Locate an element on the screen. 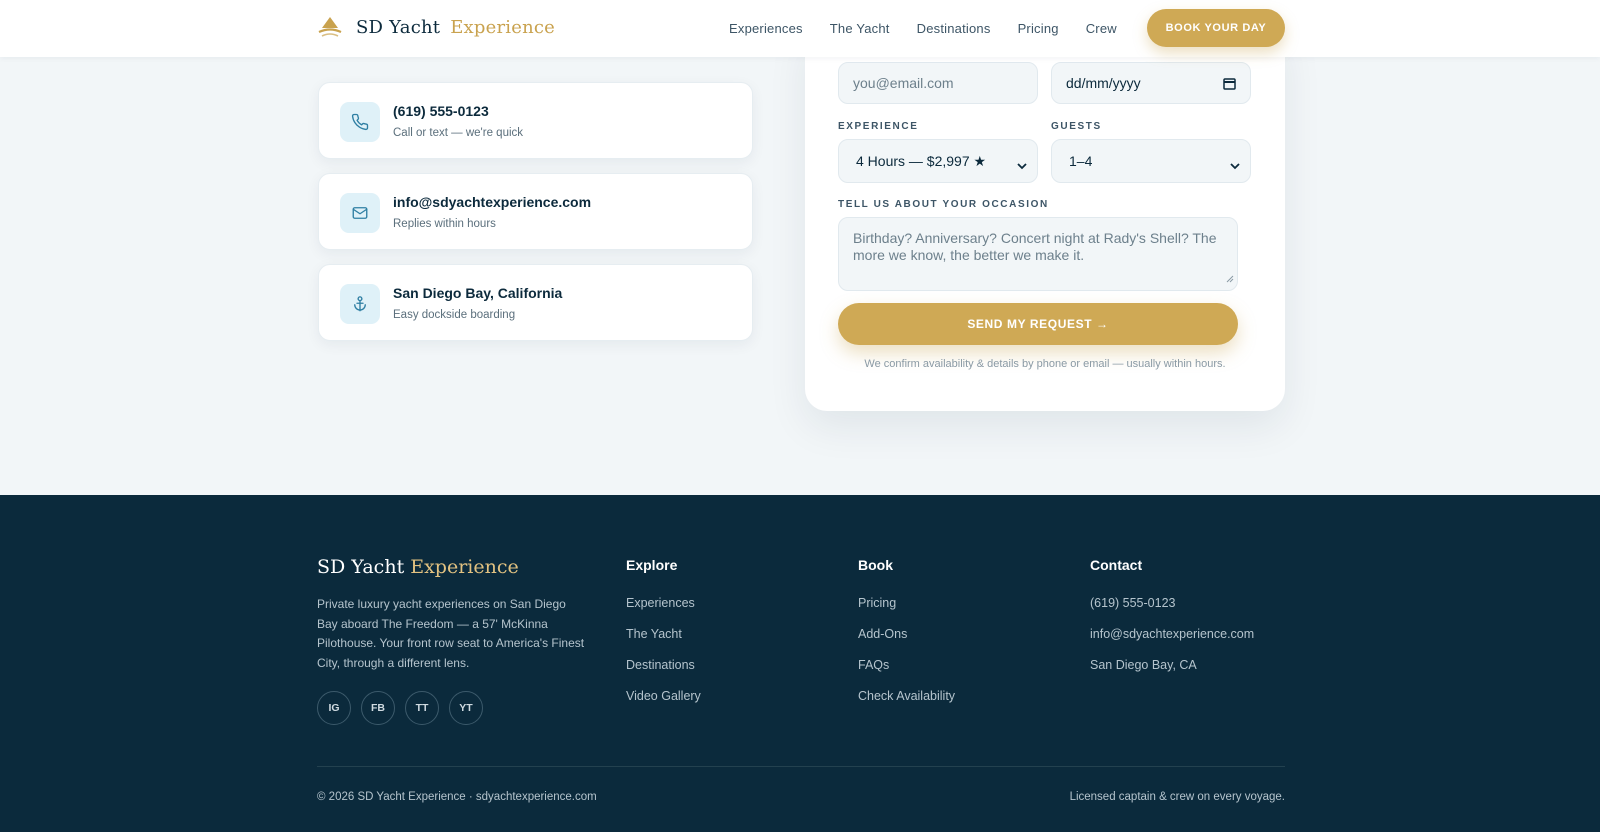 This screenshot has height=832, width=1600. nav-experiences: Experiences is located at coordinates (766, 28).